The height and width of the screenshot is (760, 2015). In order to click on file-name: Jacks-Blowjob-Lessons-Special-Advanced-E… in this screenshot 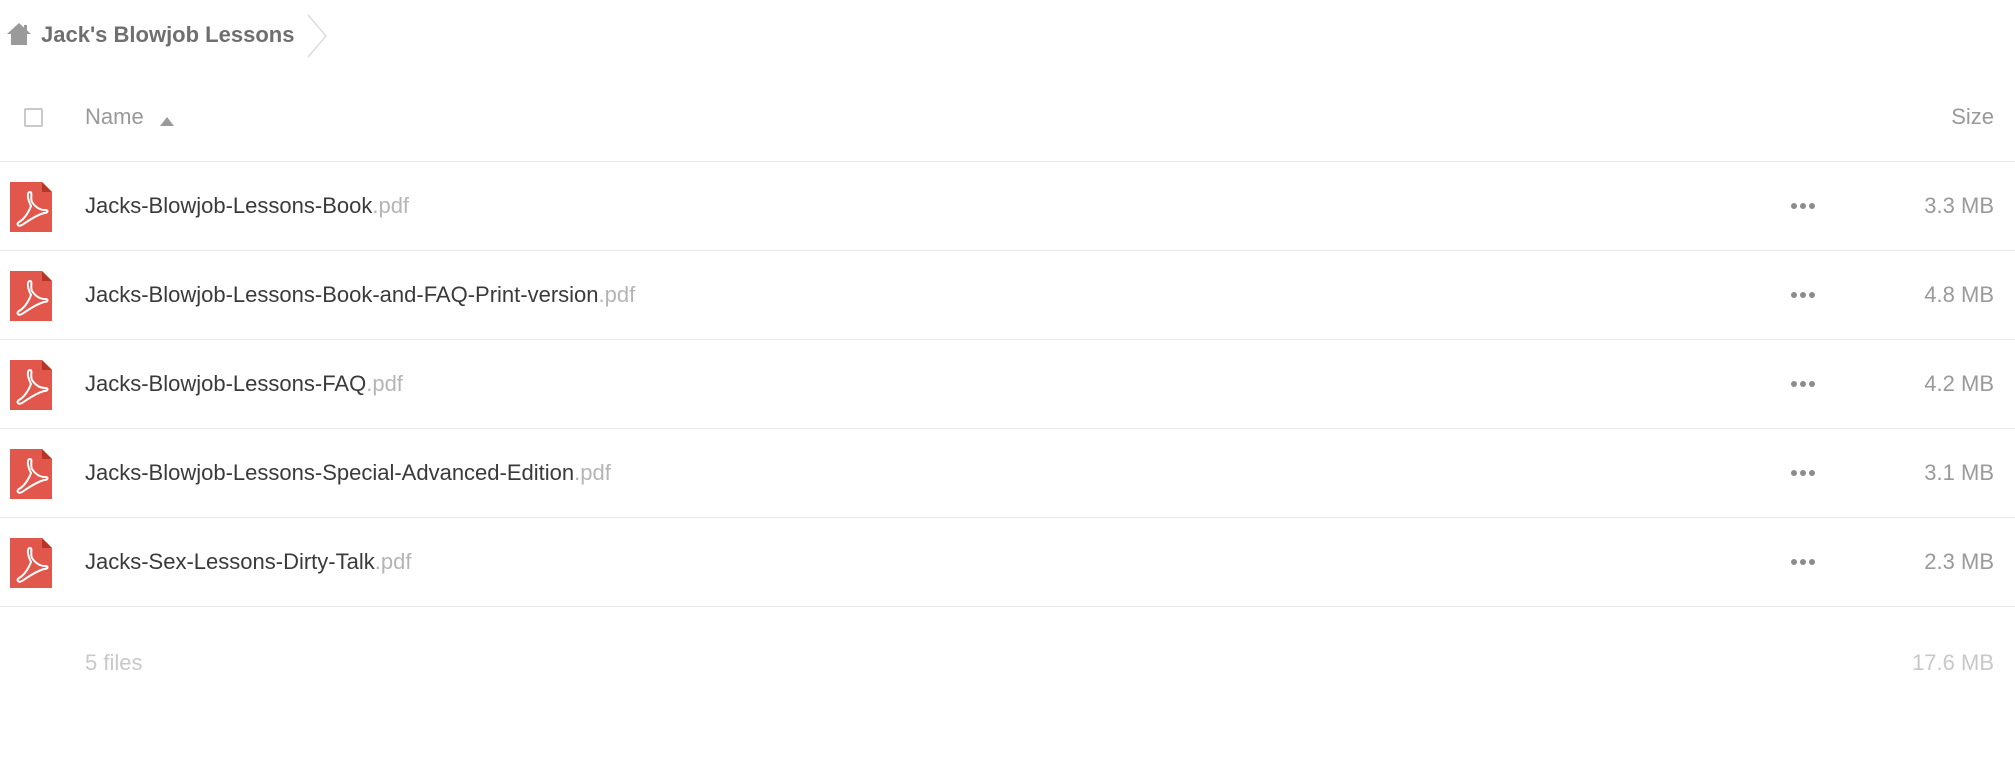, I will do `click(348, 473)`.